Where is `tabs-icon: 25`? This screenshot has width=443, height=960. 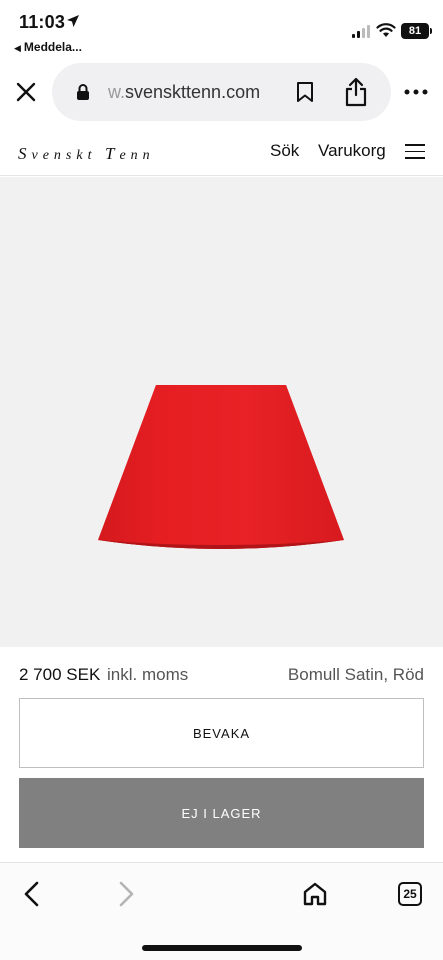 tabs-icon: 25 is located at coordinates (410, 894).